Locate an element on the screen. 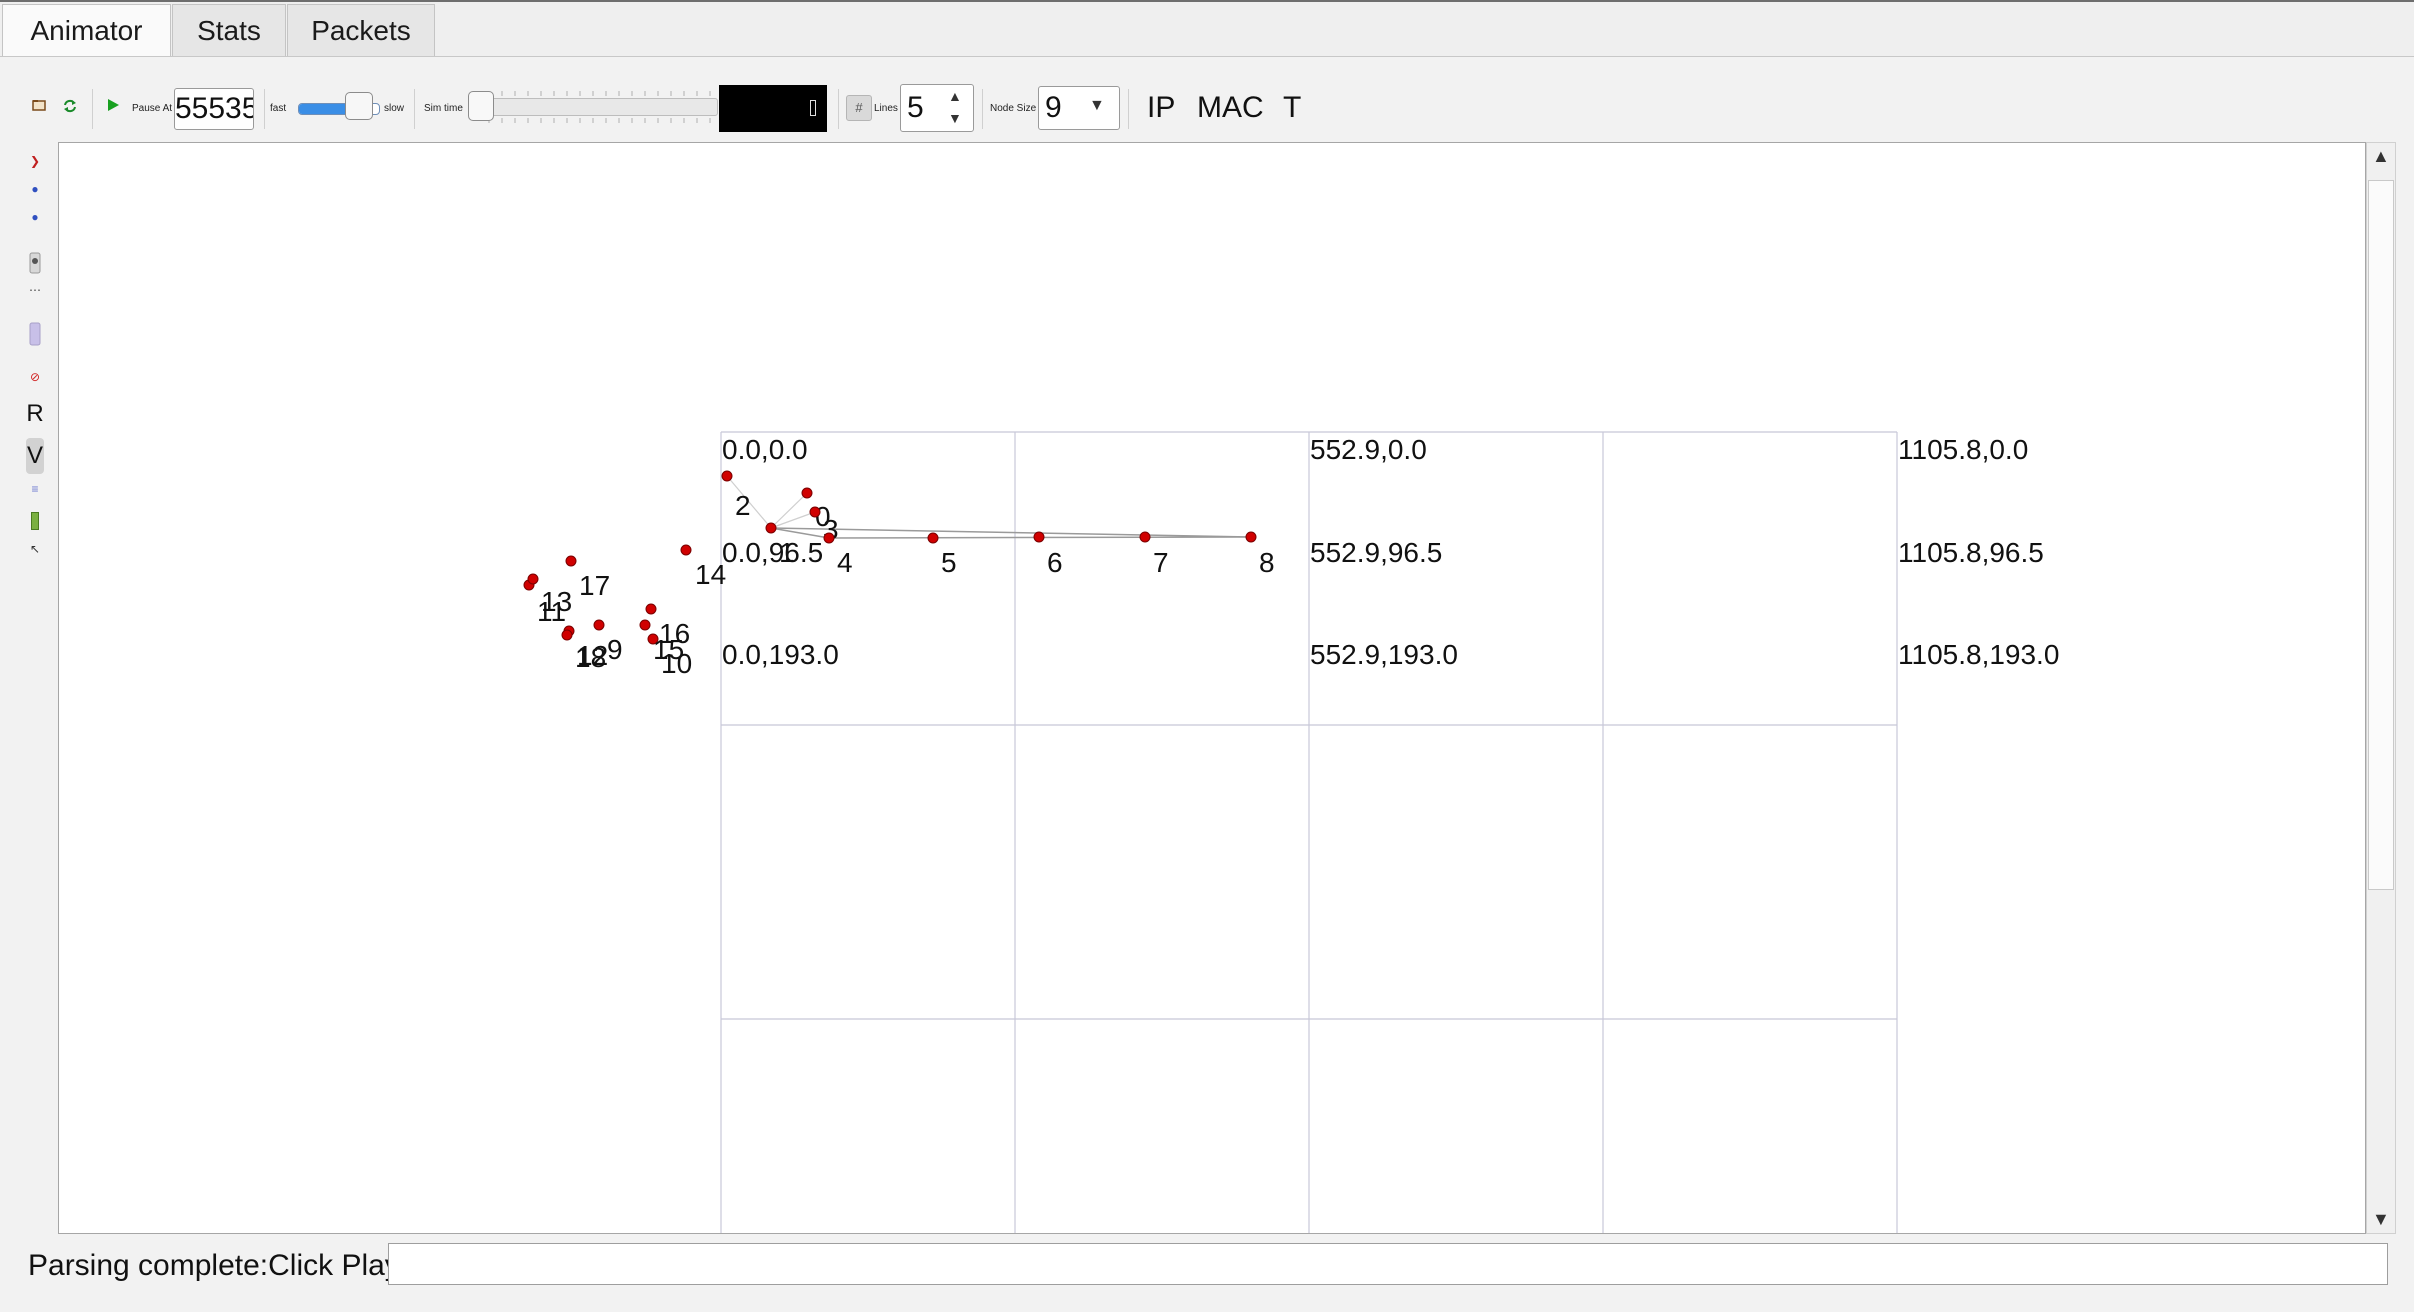  speed-slider-handle is located at coordinates (359, 106).